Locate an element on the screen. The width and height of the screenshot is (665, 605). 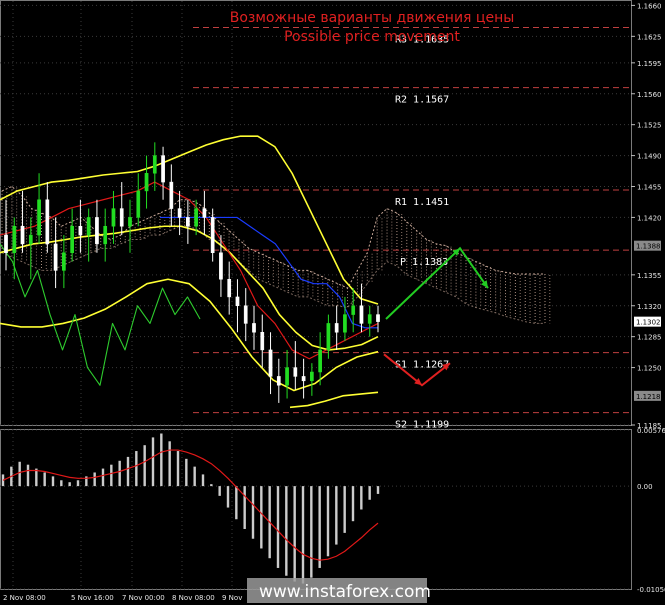
price-tick-label: 1.1420 is located at coordinates (649, 218).